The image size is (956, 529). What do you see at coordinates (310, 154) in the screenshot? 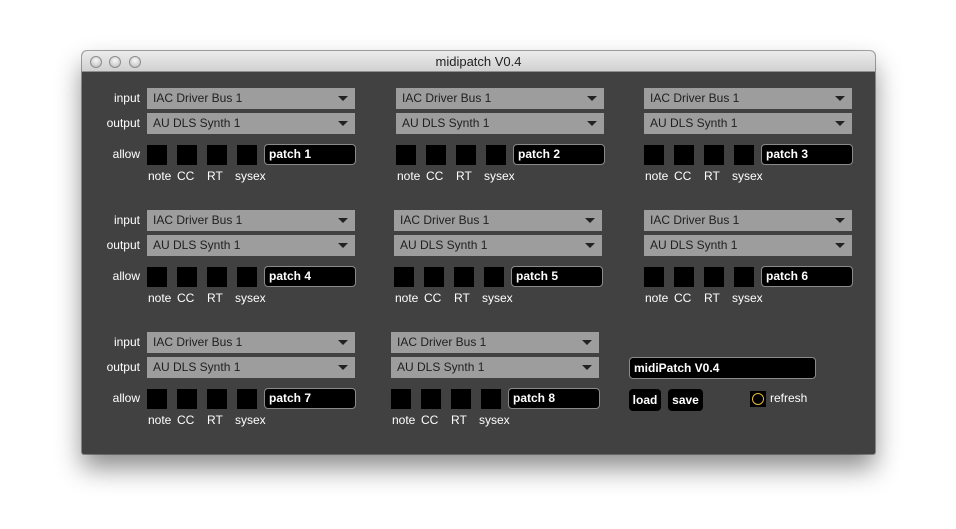
I see `patch-name-field: patch 1` at bounding box center [310, 154].